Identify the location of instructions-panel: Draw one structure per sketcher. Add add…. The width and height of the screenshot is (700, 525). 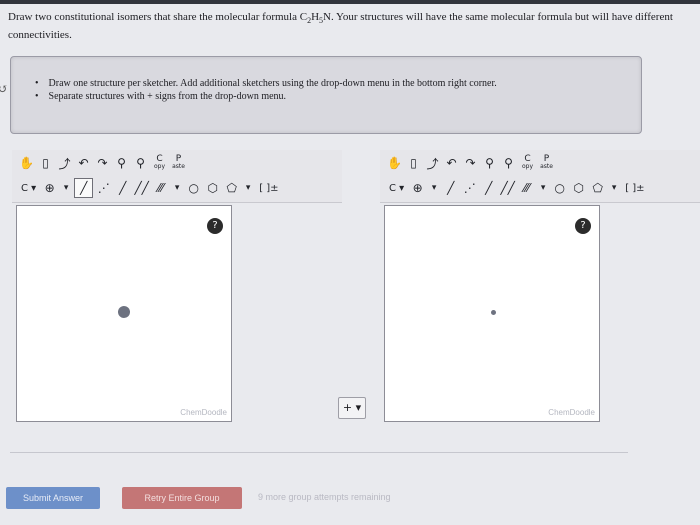
(326, 95).